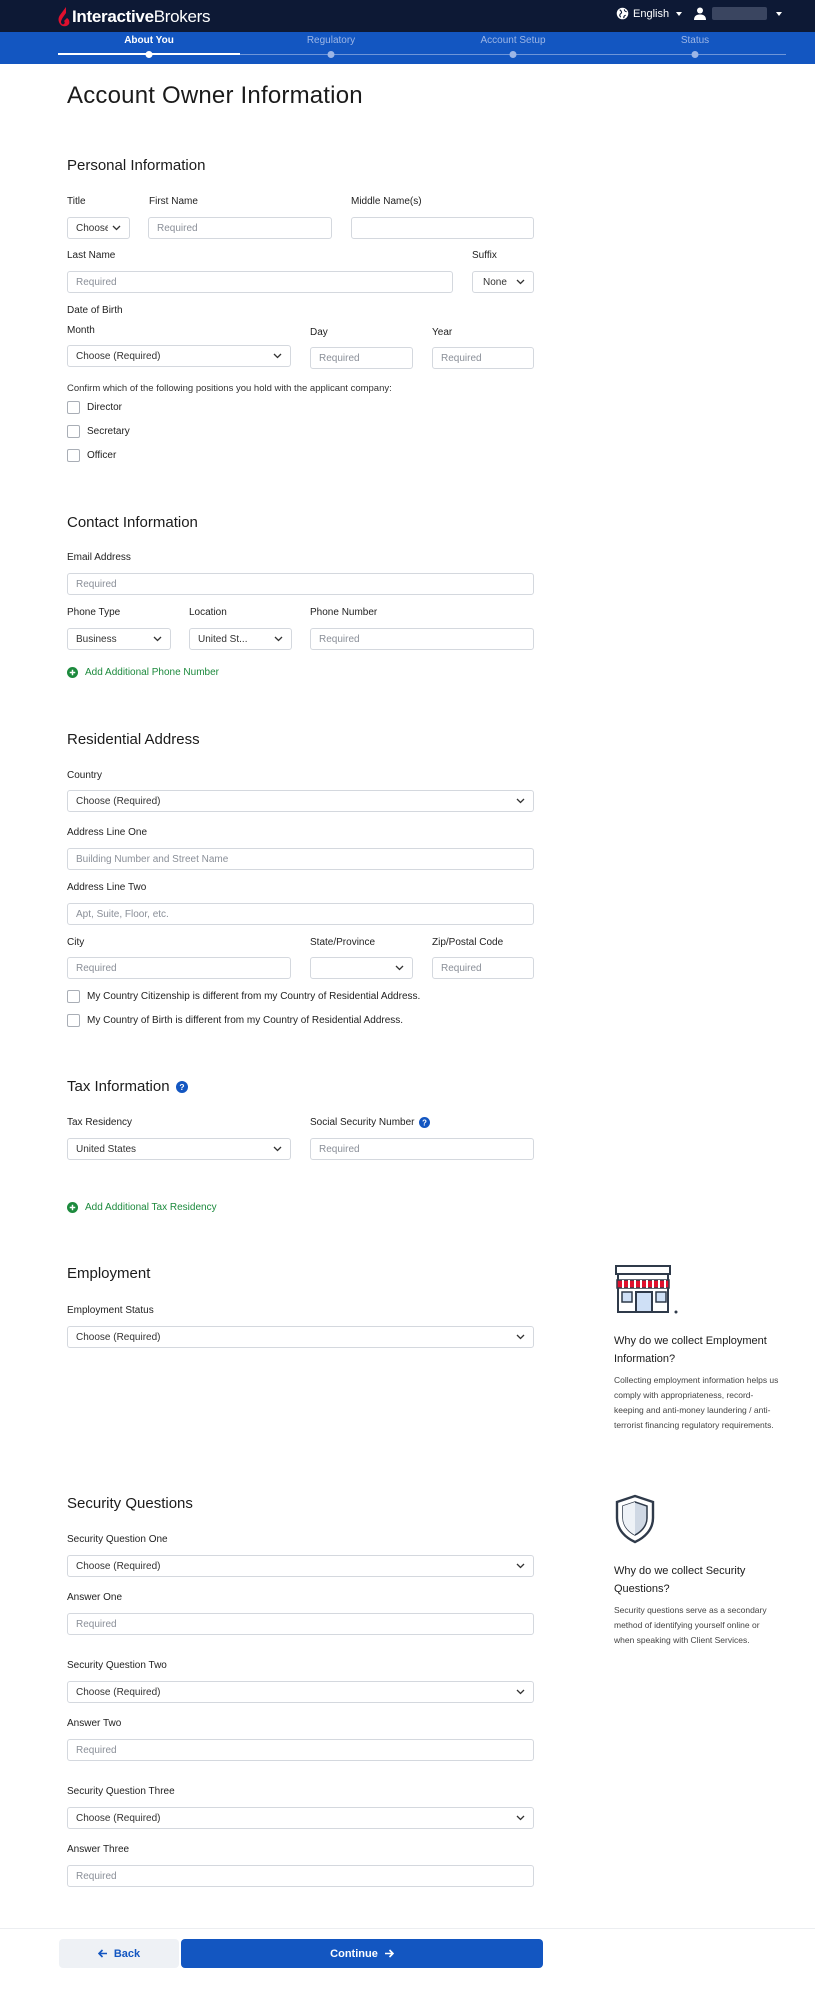  I want to click on answer-one-input: Required, so click(300, 1624).